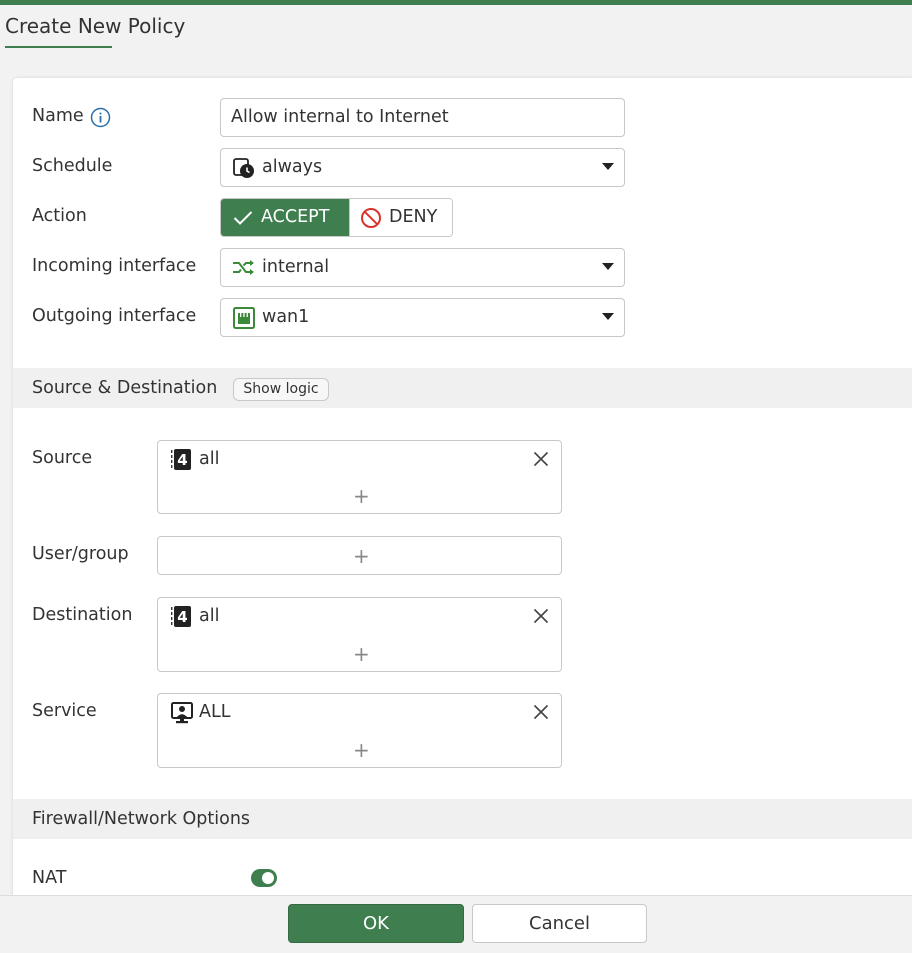  Describe the element at coordinates (114, 266) in the screenshot. I see `incoming-interface-label: Incoming interface` at that location.